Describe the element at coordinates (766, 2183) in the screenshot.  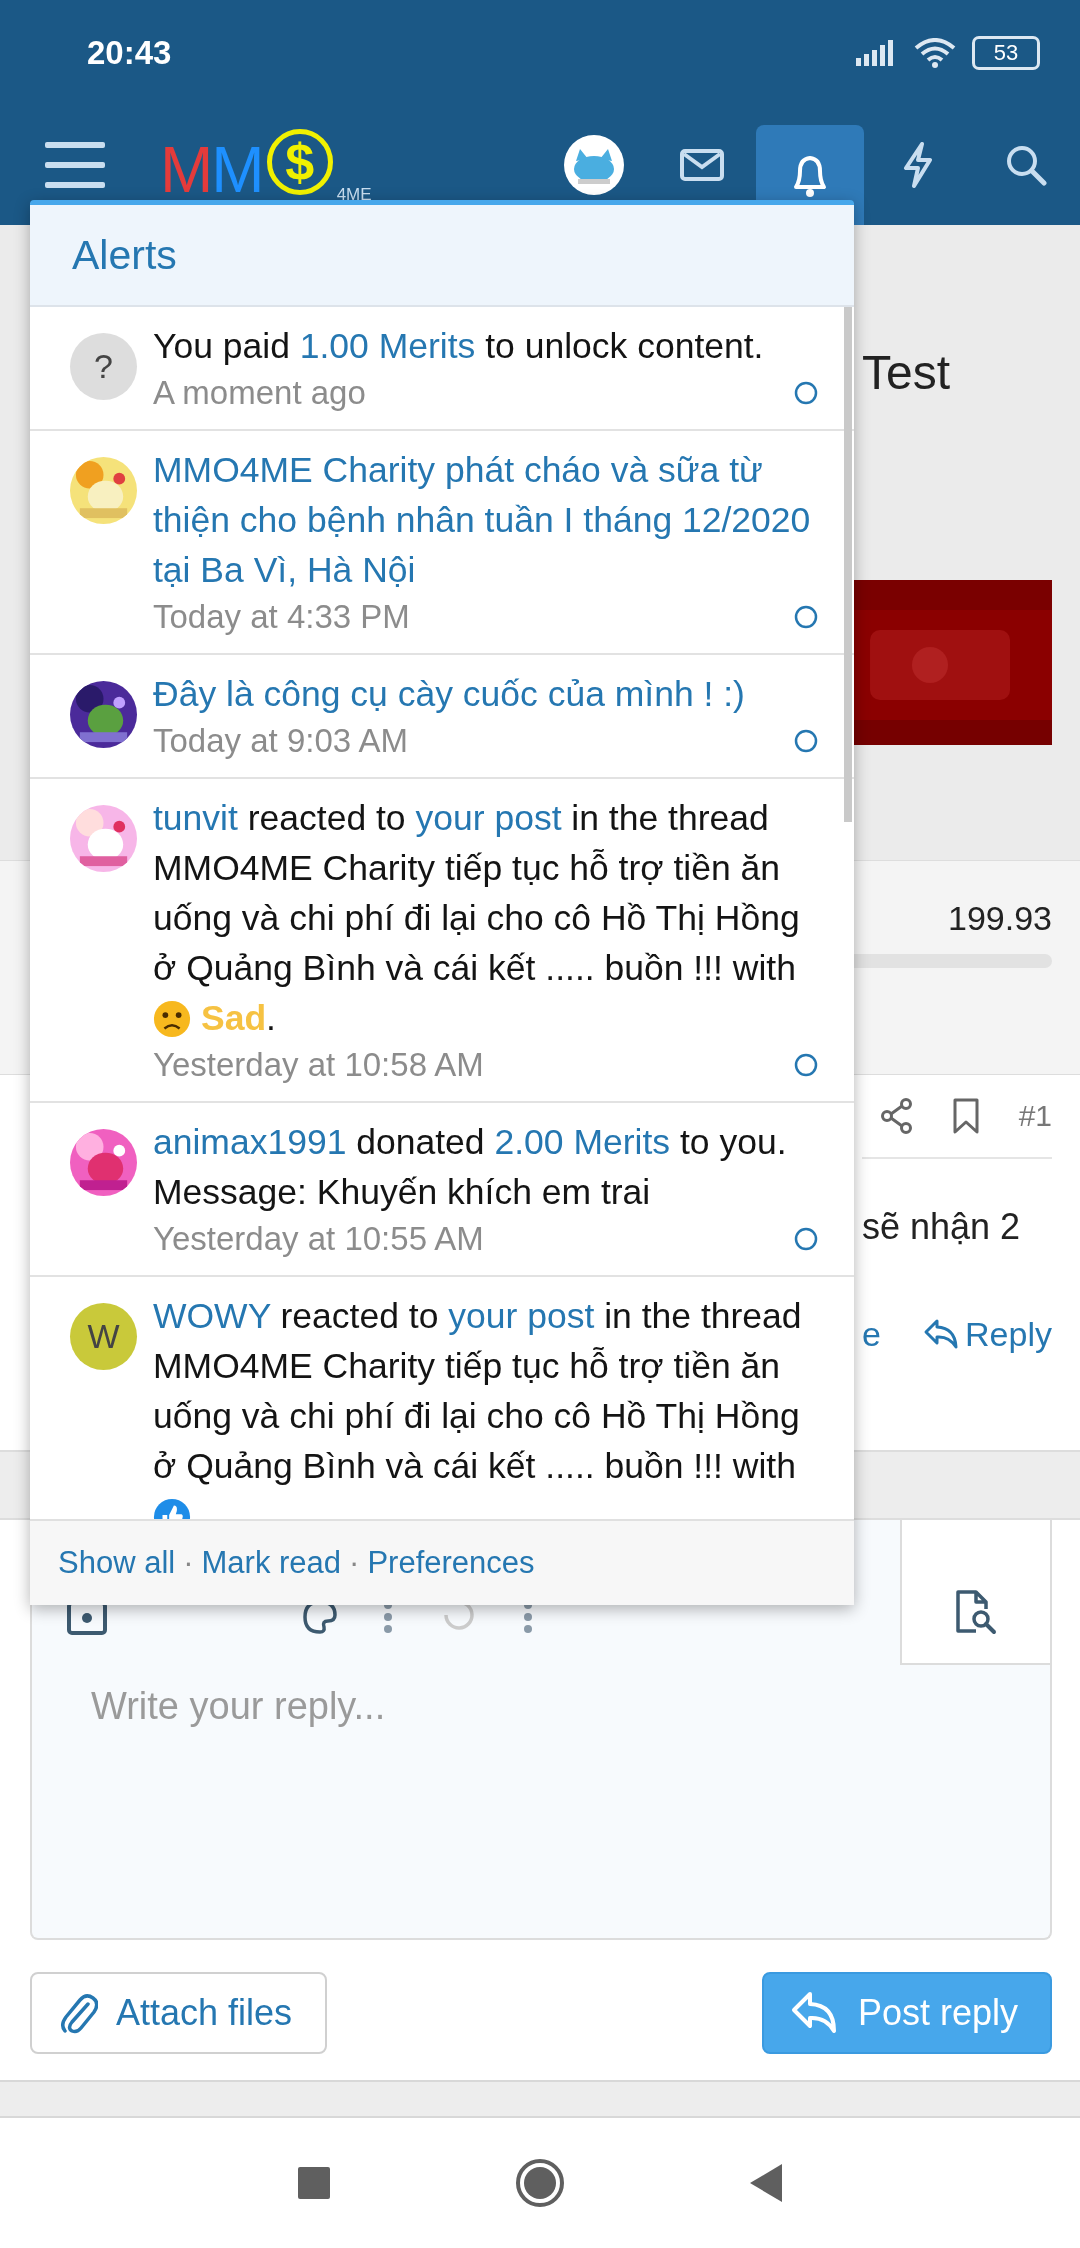
I see `back-icon` at that location.